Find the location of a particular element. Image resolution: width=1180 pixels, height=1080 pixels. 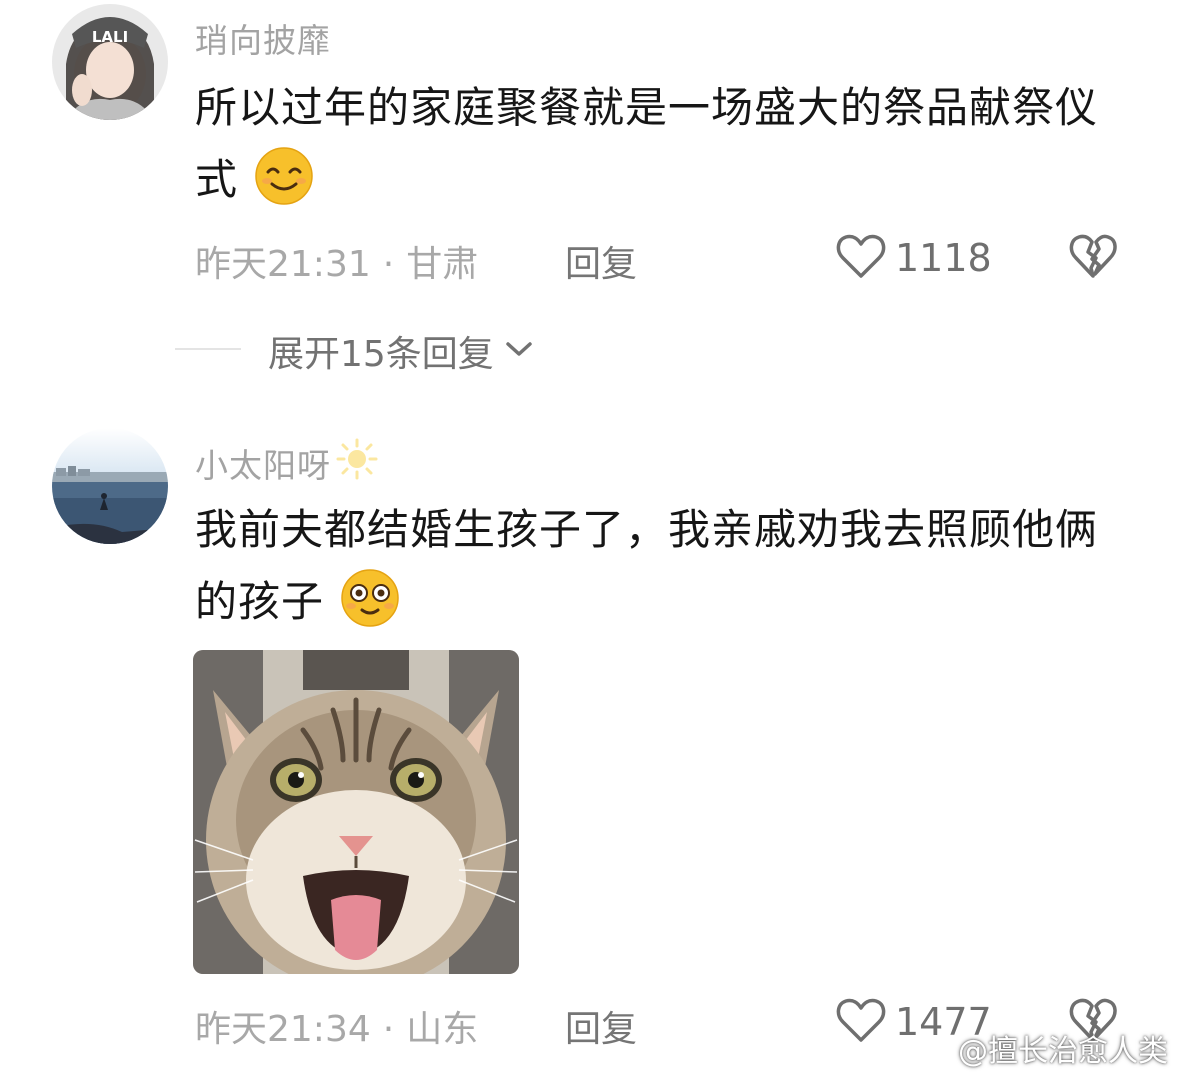

comment-image is located at coordinates (356, 812).